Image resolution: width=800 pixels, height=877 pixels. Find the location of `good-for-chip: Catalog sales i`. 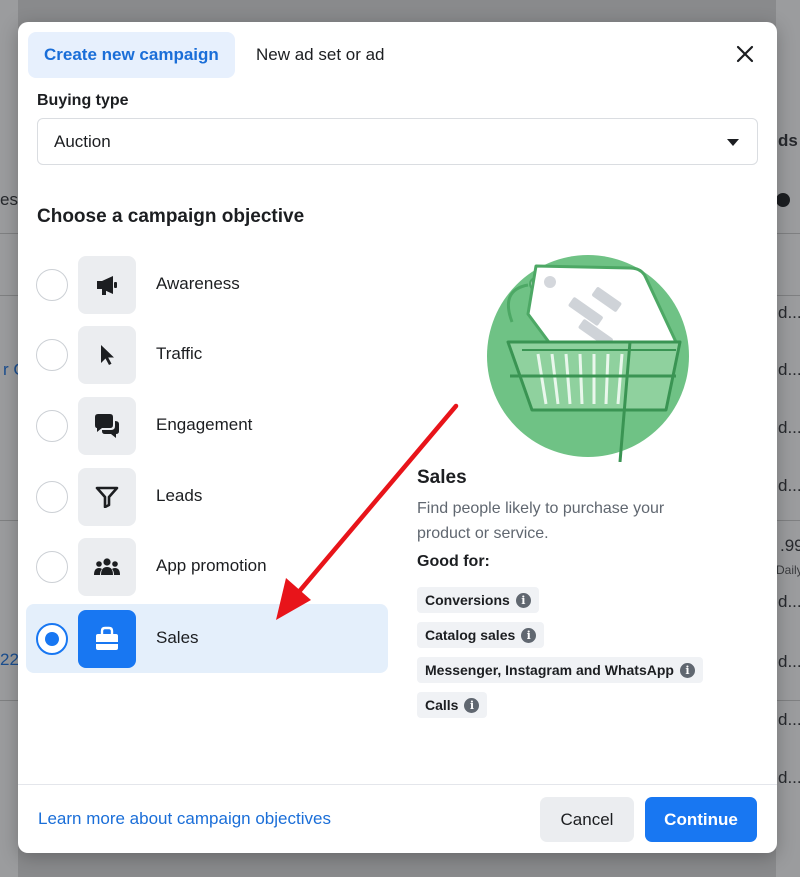

good-for-chip: Catalog sales i is located at coordinates (481, 635).